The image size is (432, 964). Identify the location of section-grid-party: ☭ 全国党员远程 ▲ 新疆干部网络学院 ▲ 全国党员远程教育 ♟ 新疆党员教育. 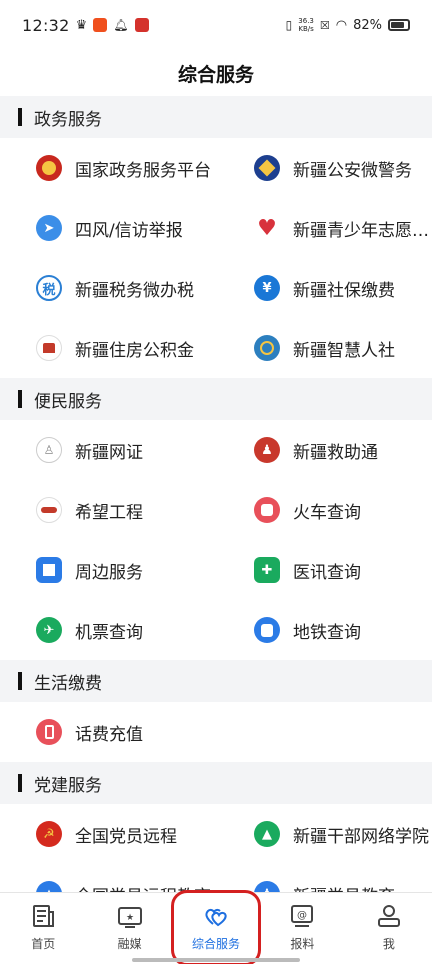
(216, 848).